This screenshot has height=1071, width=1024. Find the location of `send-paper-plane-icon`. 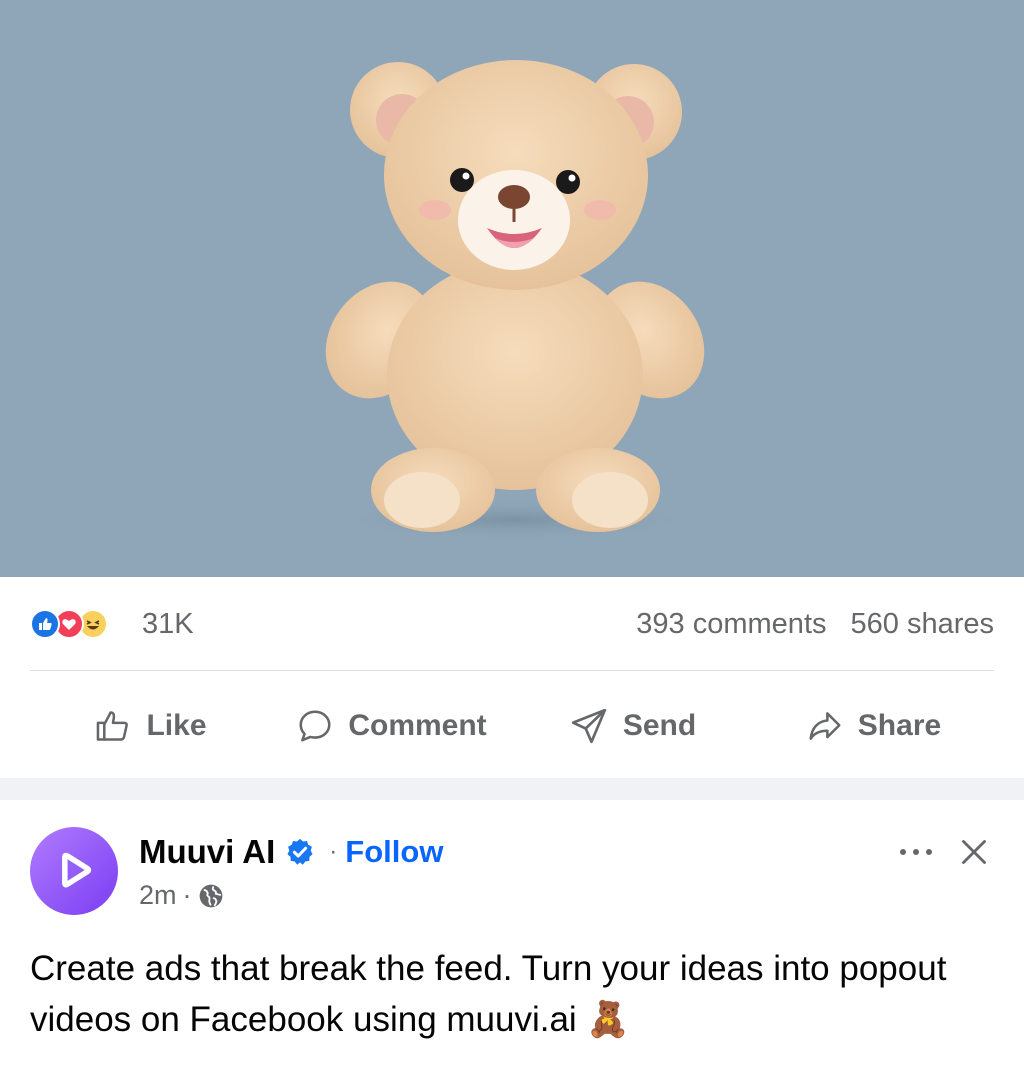

send-paper-plane-icon is located at coordinates (588, 726).